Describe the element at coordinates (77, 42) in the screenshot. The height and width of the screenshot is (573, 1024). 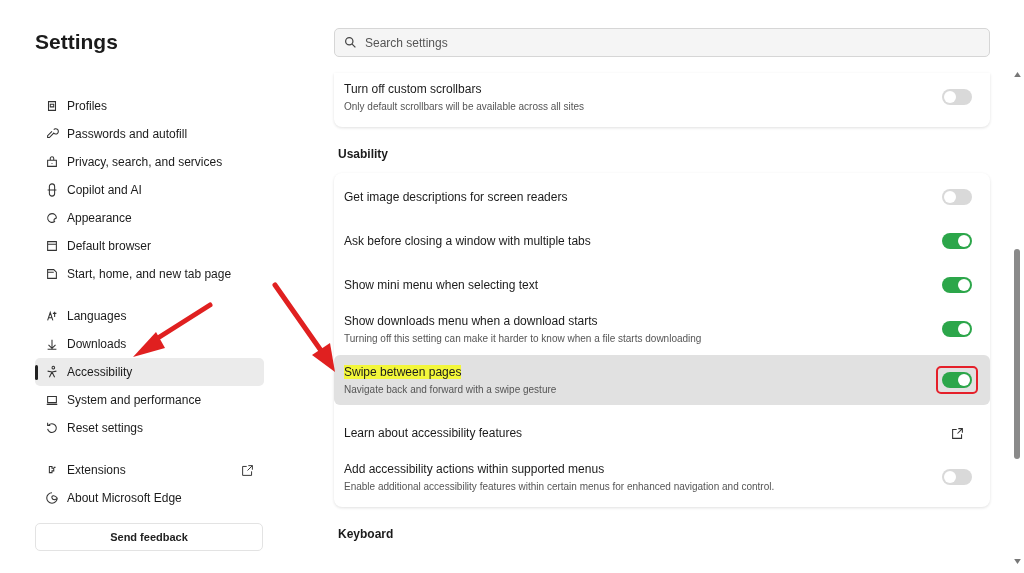
I see `page-title: Settings` at that location.